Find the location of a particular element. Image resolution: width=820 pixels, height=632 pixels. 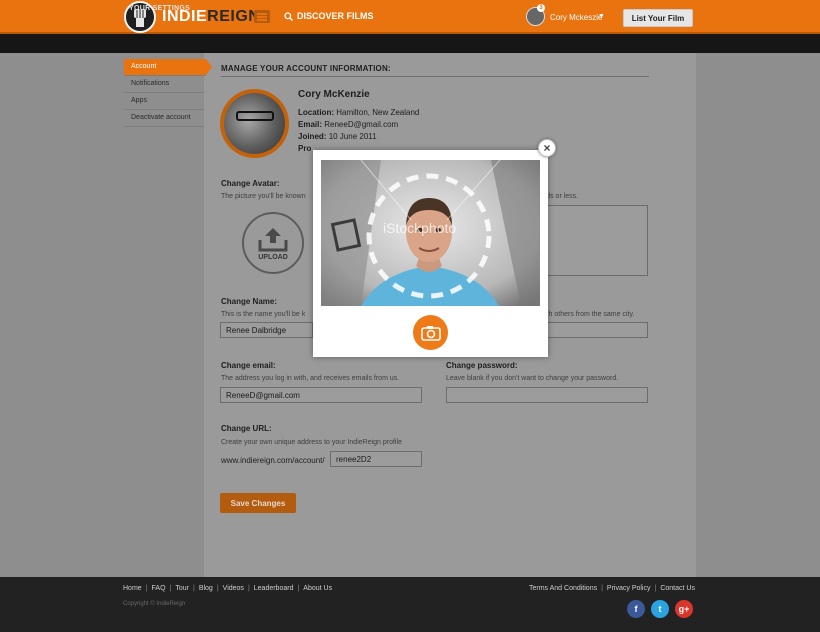

profile-joined: Joined: 10 June 2011 is located at coordinates (337, 136).